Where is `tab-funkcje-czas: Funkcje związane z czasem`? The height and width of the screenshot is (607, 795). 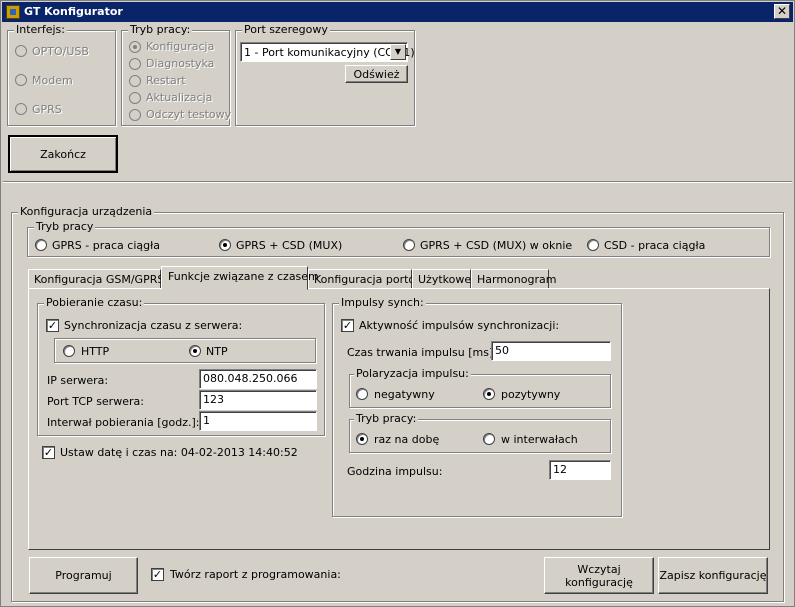
tab-funkcje-czas: Funkcje związane z czasem is located at coordinates (240, 278).